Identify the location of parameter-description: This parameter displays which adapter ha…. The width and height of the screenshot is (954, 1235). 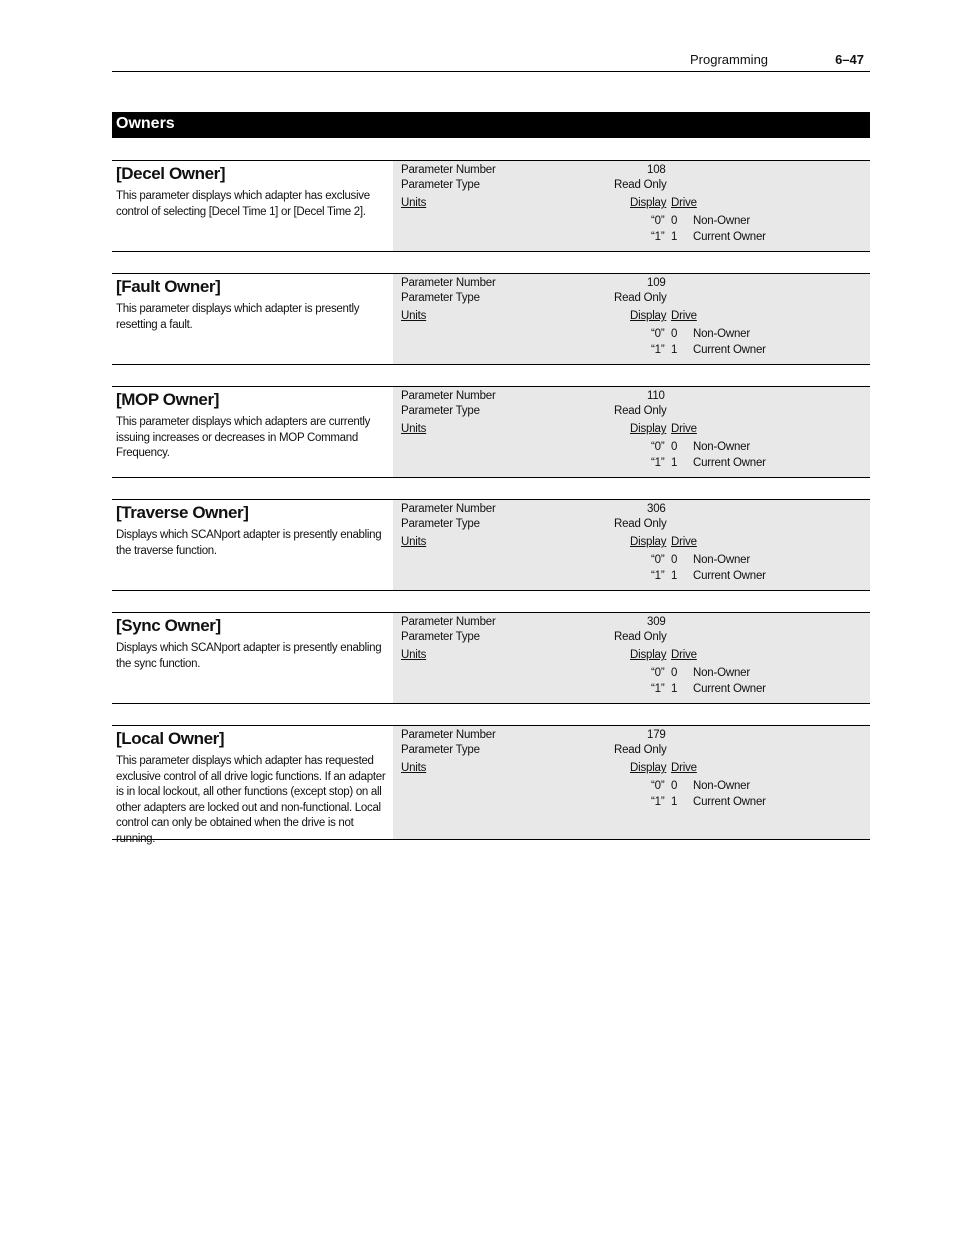
(243, 204).